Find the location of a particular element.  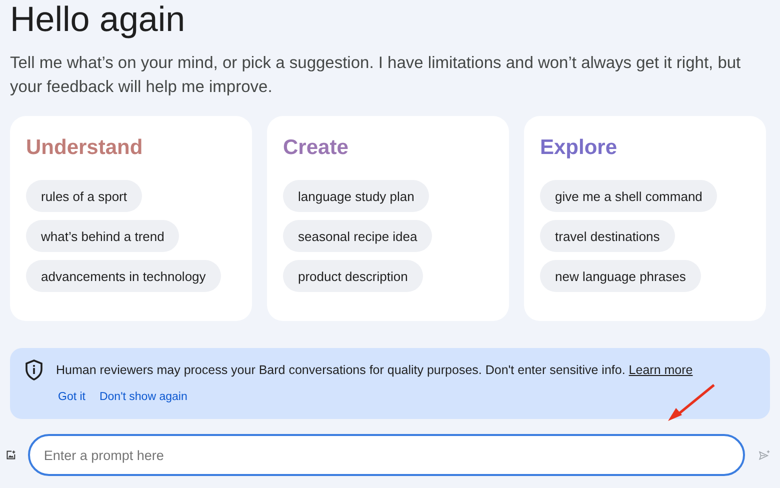

notice-action-button: Got it is located at coordinates (72, 397).